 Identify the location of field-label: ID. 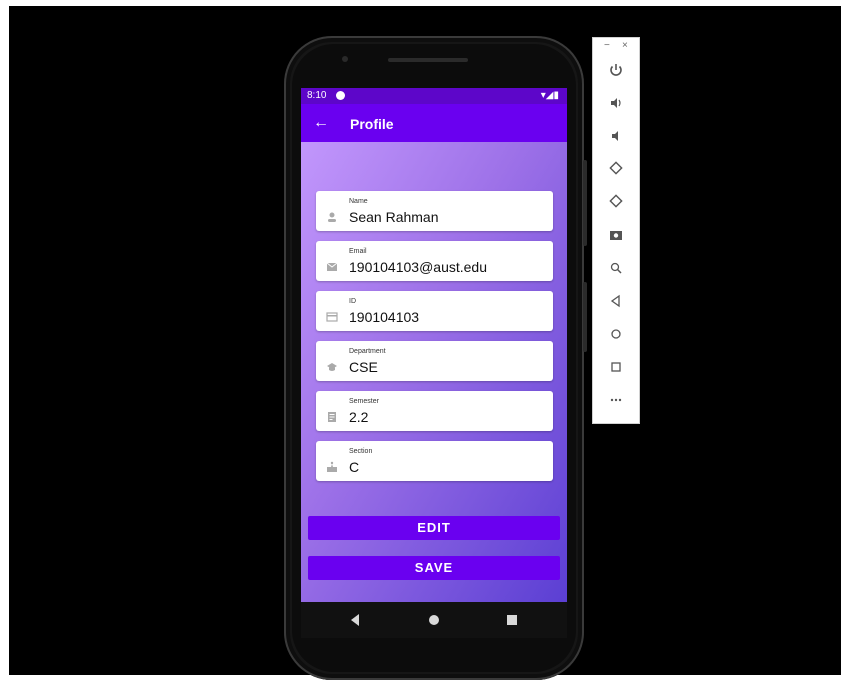
(352, 301).